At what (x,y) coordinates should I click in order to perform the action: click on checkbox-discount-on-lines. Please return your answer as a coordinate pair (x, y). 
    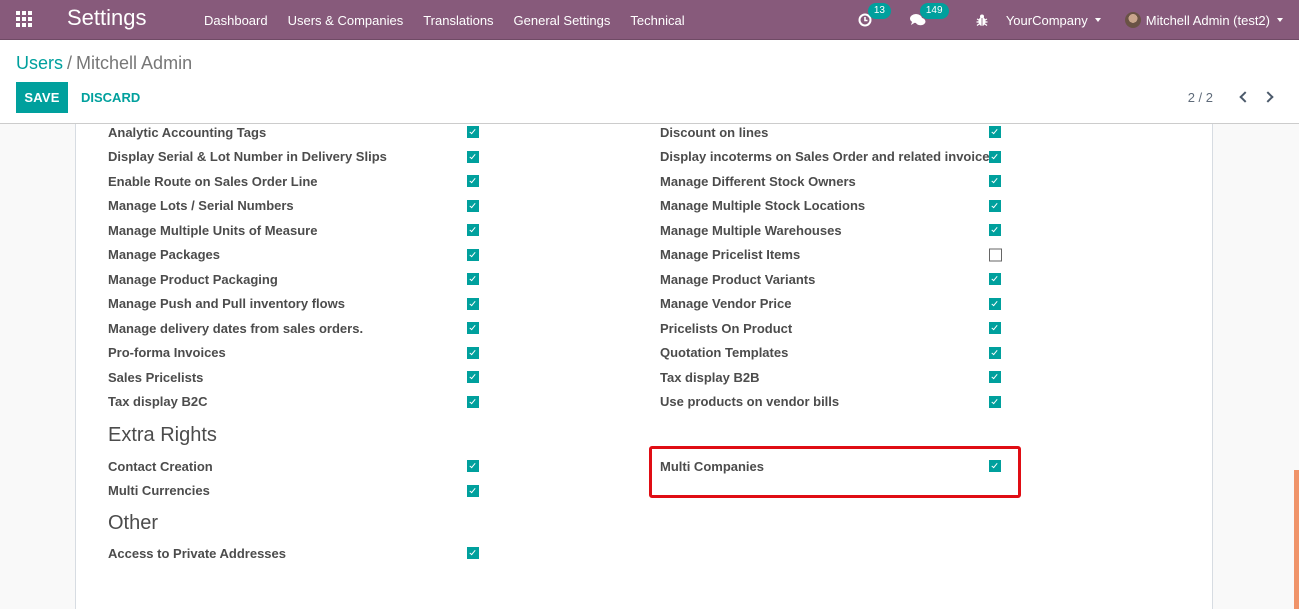
    Looking at the image, I should click on (995, 132).